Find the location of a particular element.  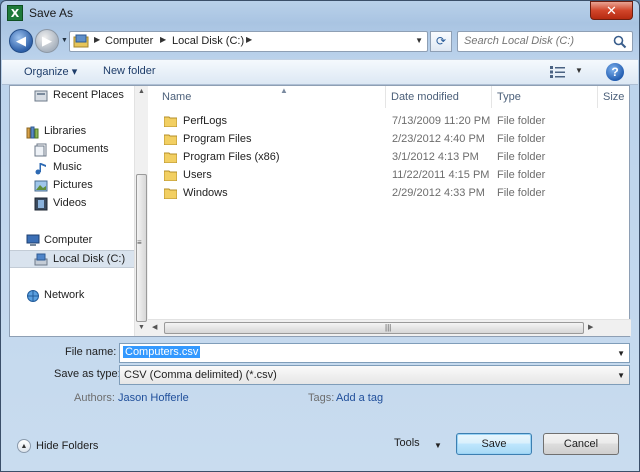

breadcrumb-local-disk: Local Disk (C:) is located at coordinates (208, 41).